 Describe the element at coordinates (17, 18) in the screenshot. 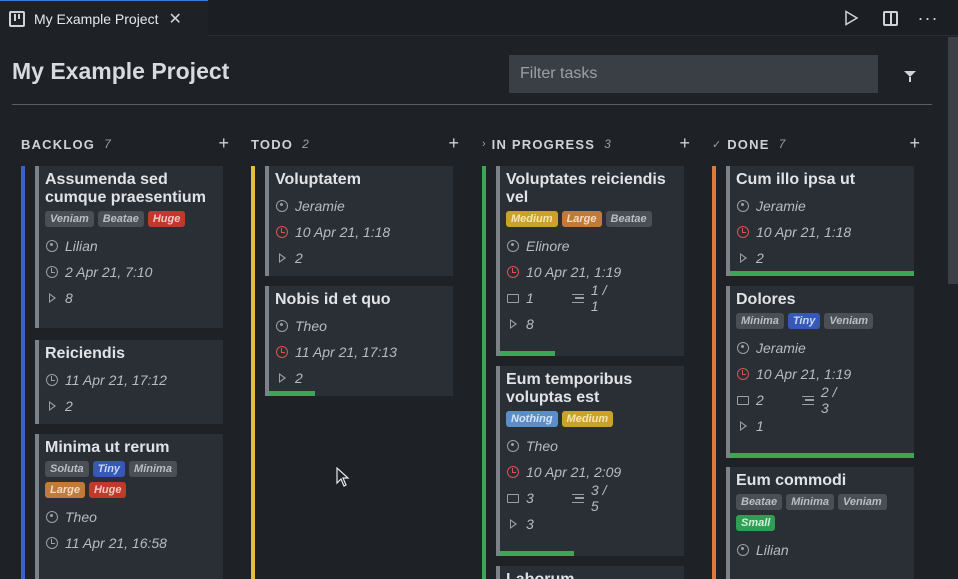

I see `kanban-icon` at that location.